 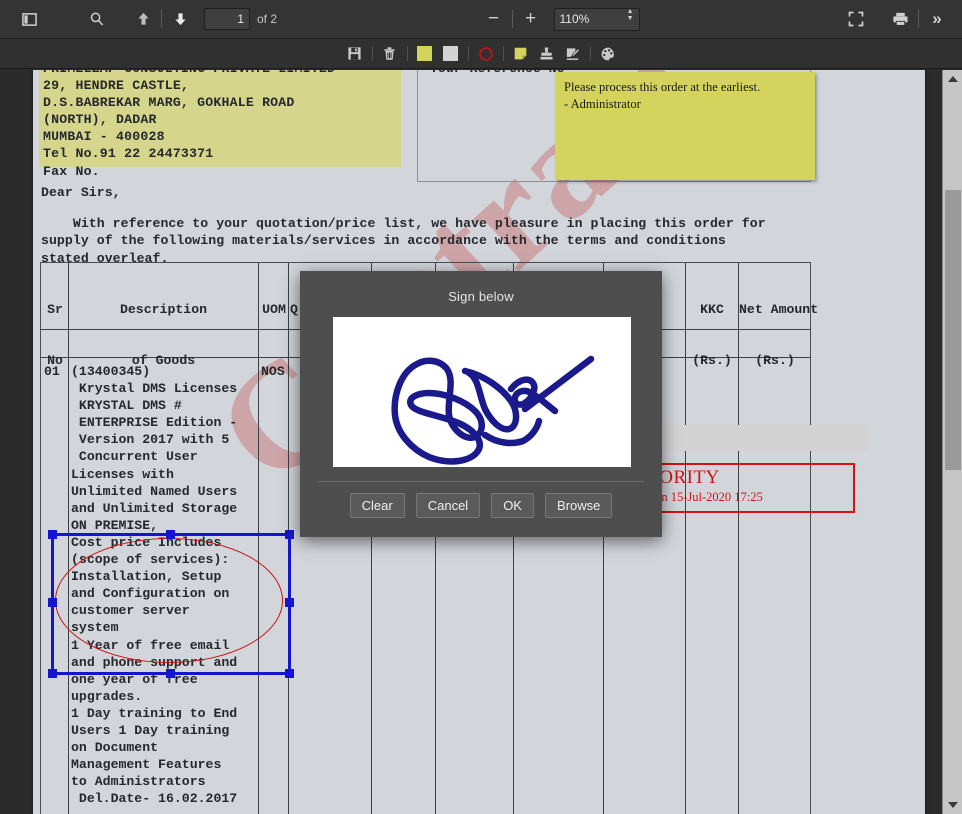 What do you see at coordinates (682, 477) in the screenshot?
I see `stamp-title: HORITY` at bounding box center [682, 477].